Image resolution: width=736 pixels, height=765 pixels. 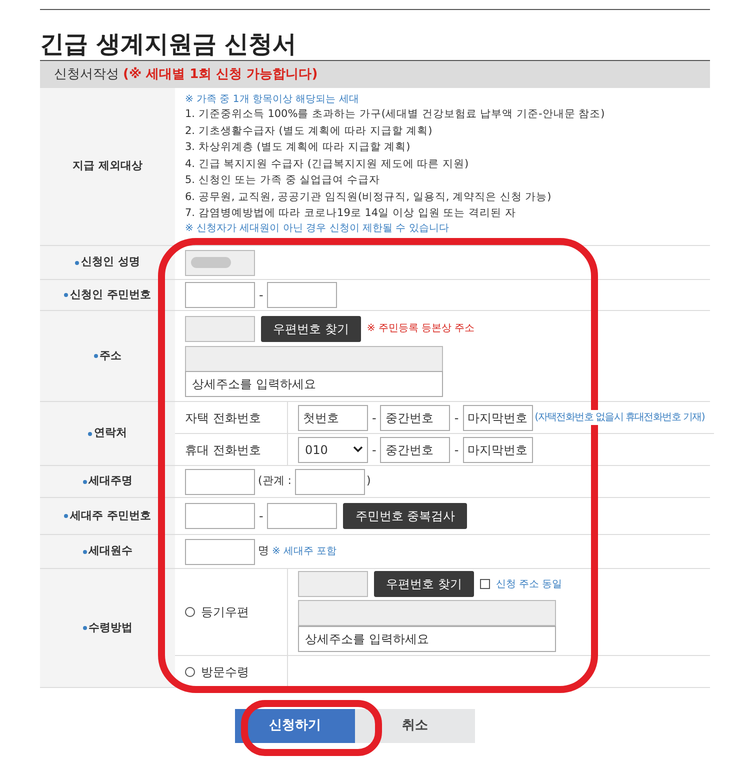 What do you see at coordinates (351, 213) in the screenshot?
I see `exclusion-item: 7. 감염병예방법에 따라 코로나19로 14일 이상 입원 또는 격리된 자` at bounding box center [351, 213].